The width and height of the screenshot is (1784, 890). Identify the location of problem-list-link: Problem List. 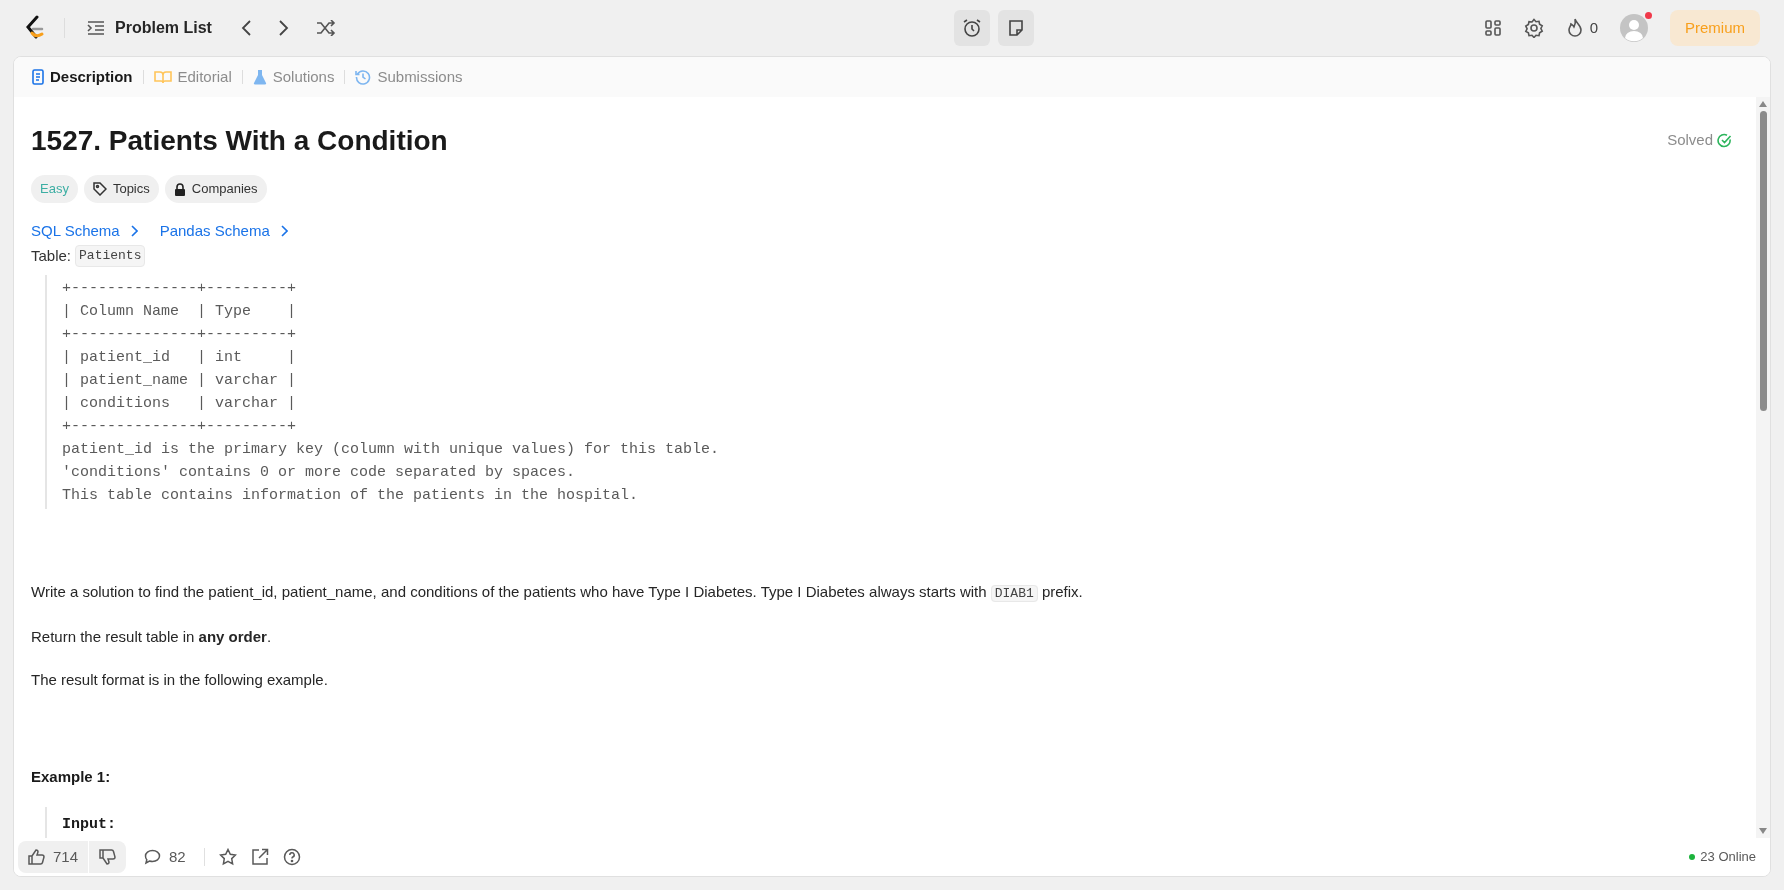
(149, 28).